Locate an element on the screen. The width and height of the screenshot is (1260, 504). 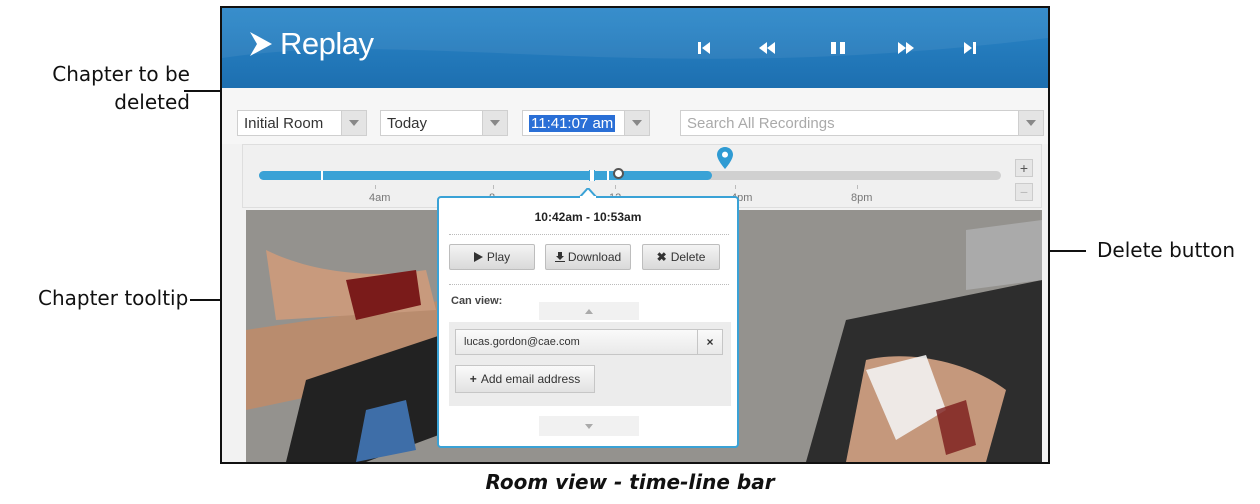
can-view-label: Can view: is located at coordinates (477, 301).